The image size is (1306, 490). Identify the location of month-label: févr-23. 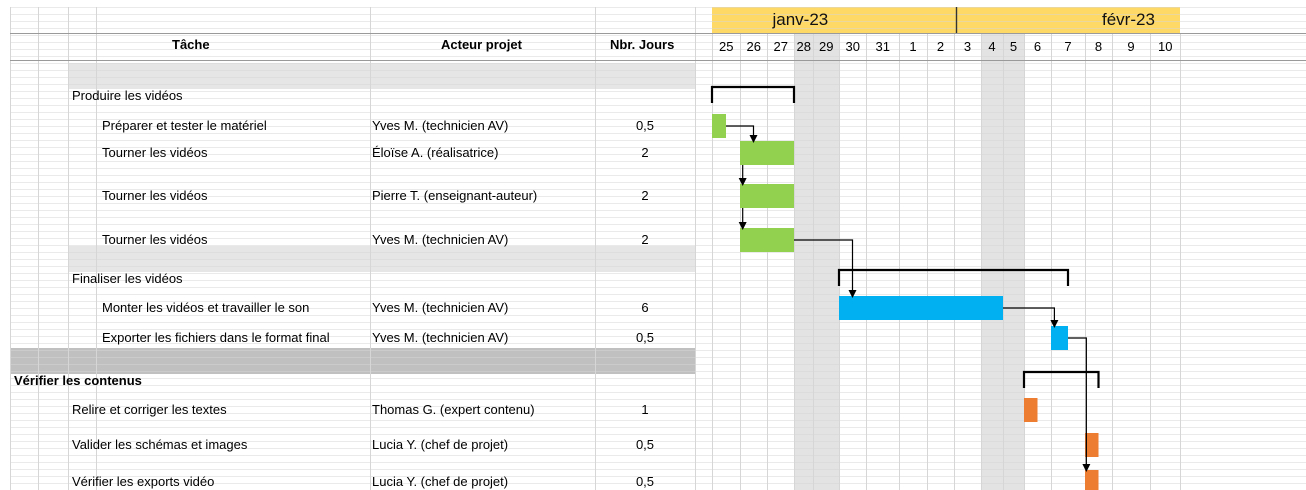
(1128, 19).